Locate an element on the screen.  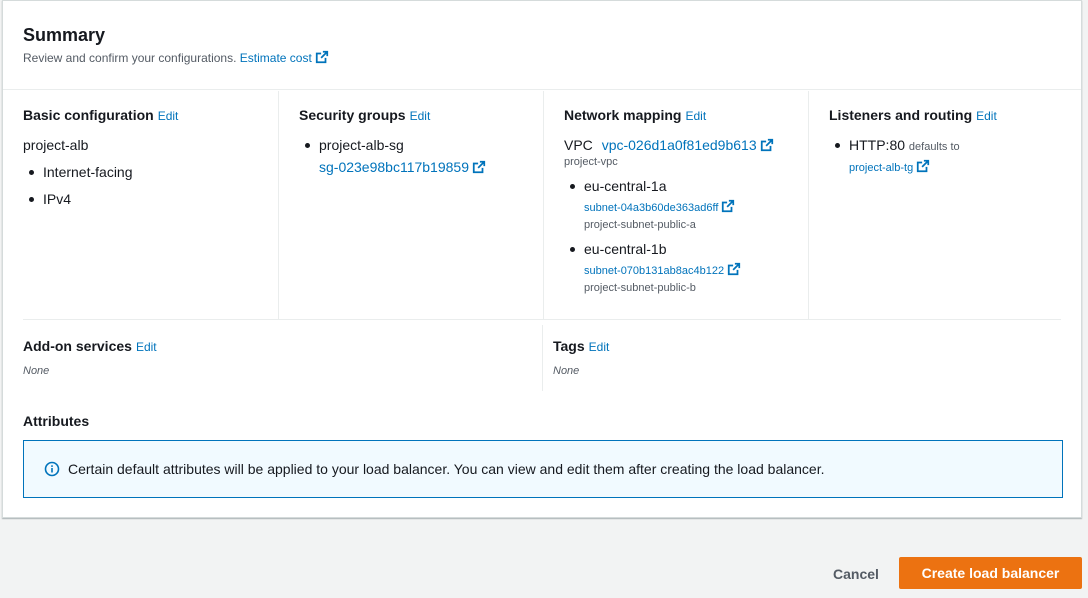
listeners-edit-link: Edit is located at coordinates (986, 116).